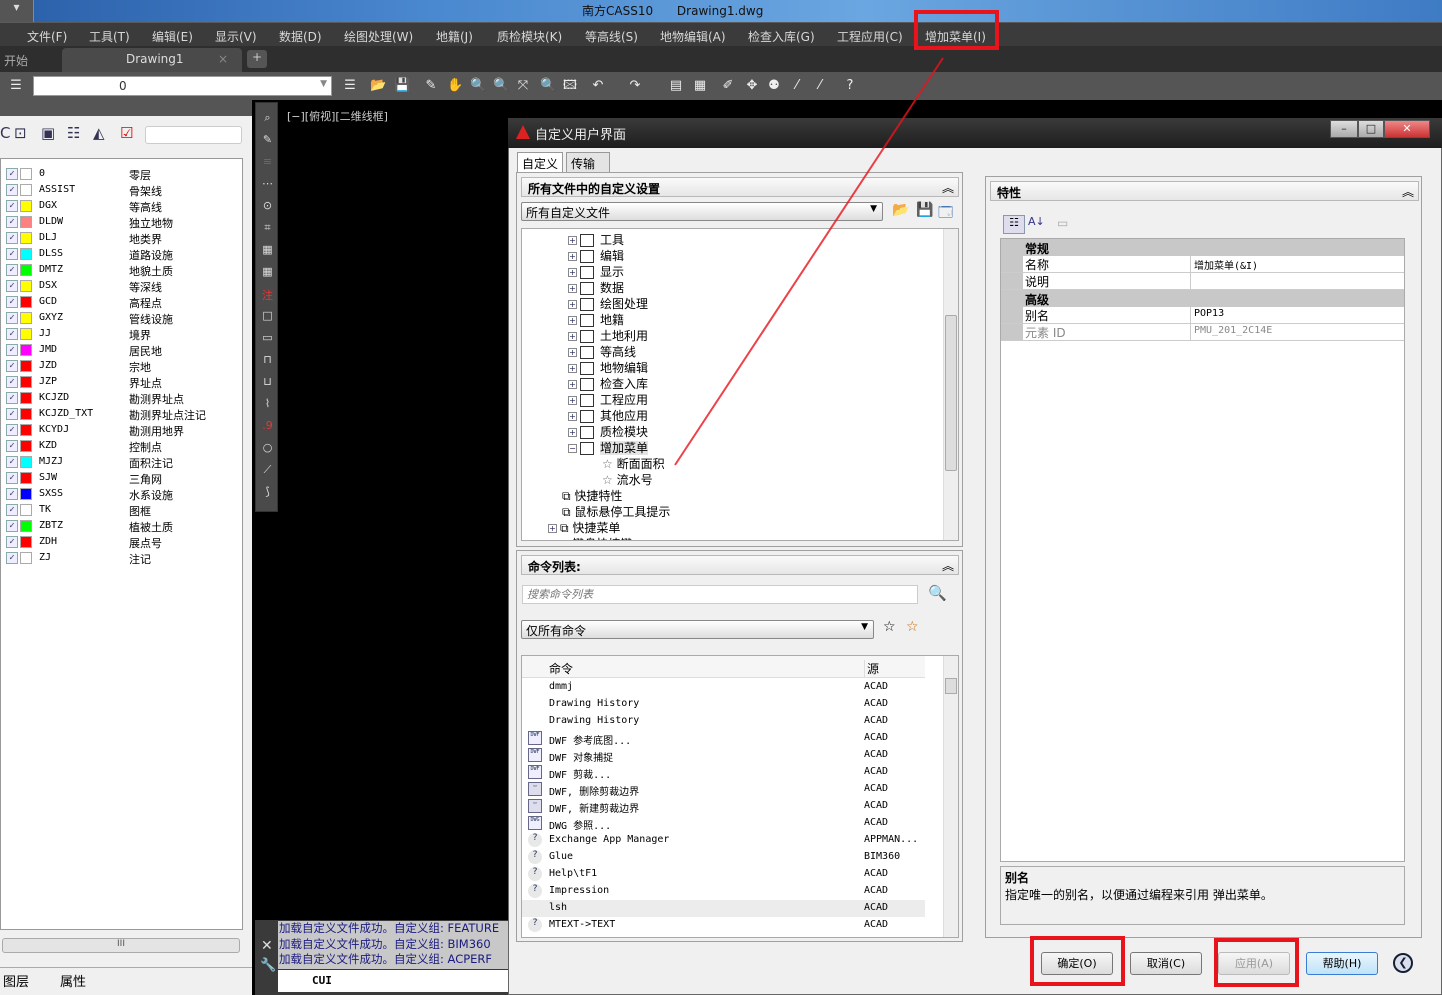 The height and width of the screenshot is (995, 1442). What do you see at coordinates (121, 462) in the screenshot?
I see `layer-row: ✓ MJZJ 面积注记` at bounding box center [121, 462].